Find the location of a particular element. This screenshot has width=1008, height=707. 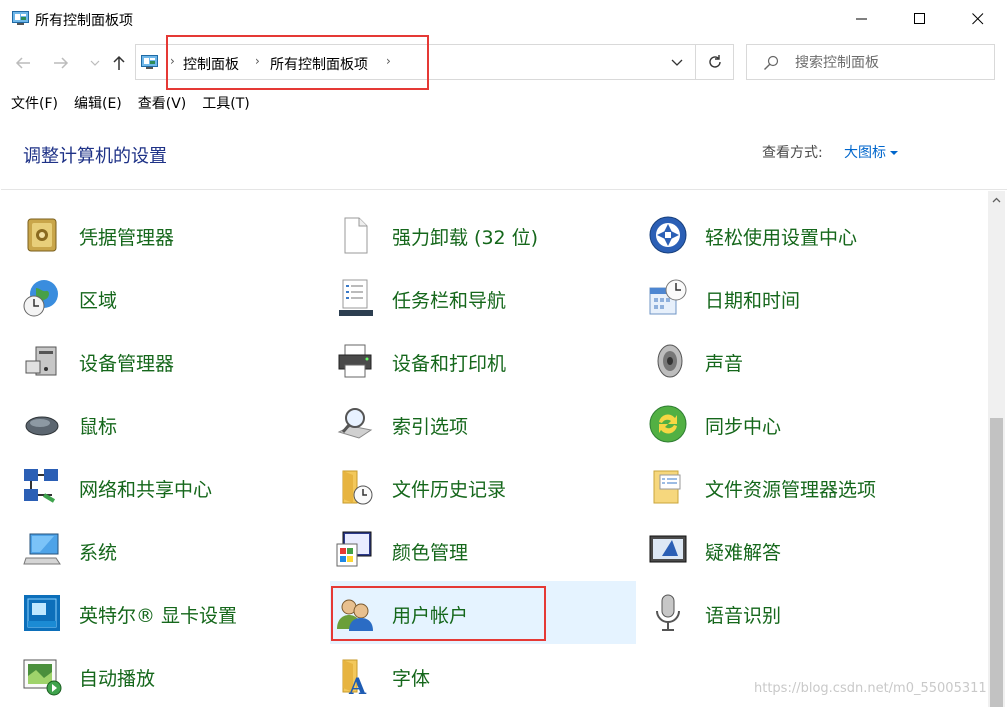

minimize-icon is located at coordinates (861, 19).